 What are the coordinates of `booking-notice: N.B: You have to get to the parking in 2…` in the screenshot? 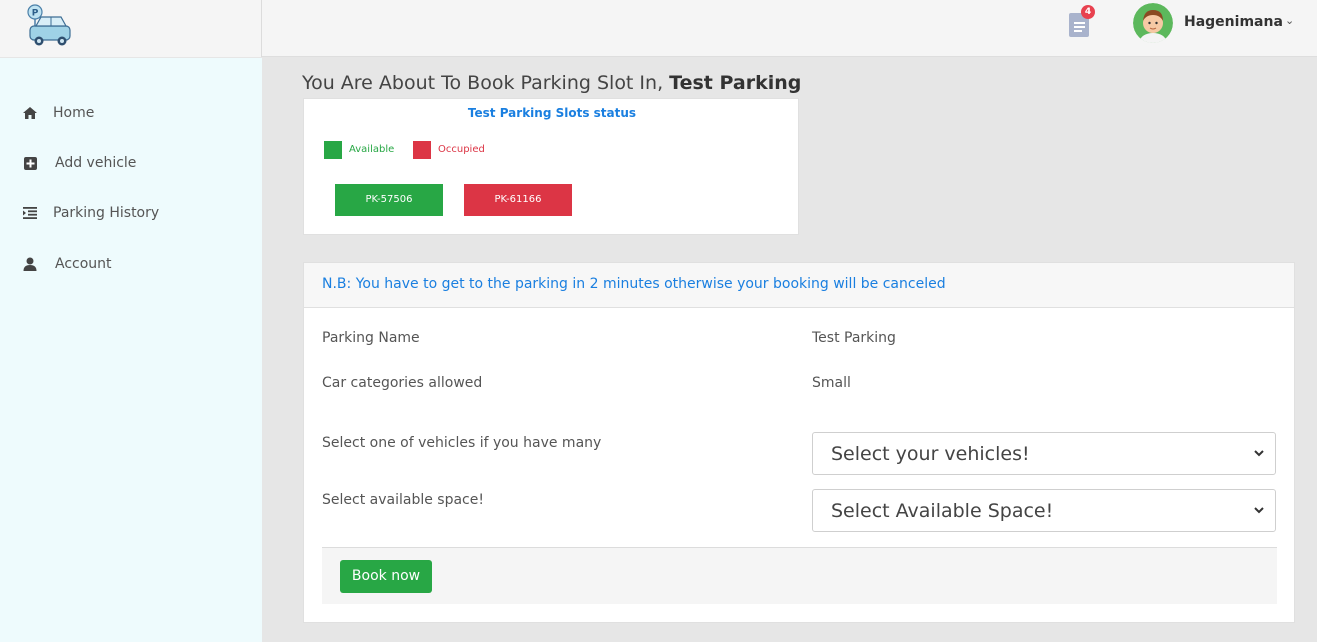 It's located at (634, 284).